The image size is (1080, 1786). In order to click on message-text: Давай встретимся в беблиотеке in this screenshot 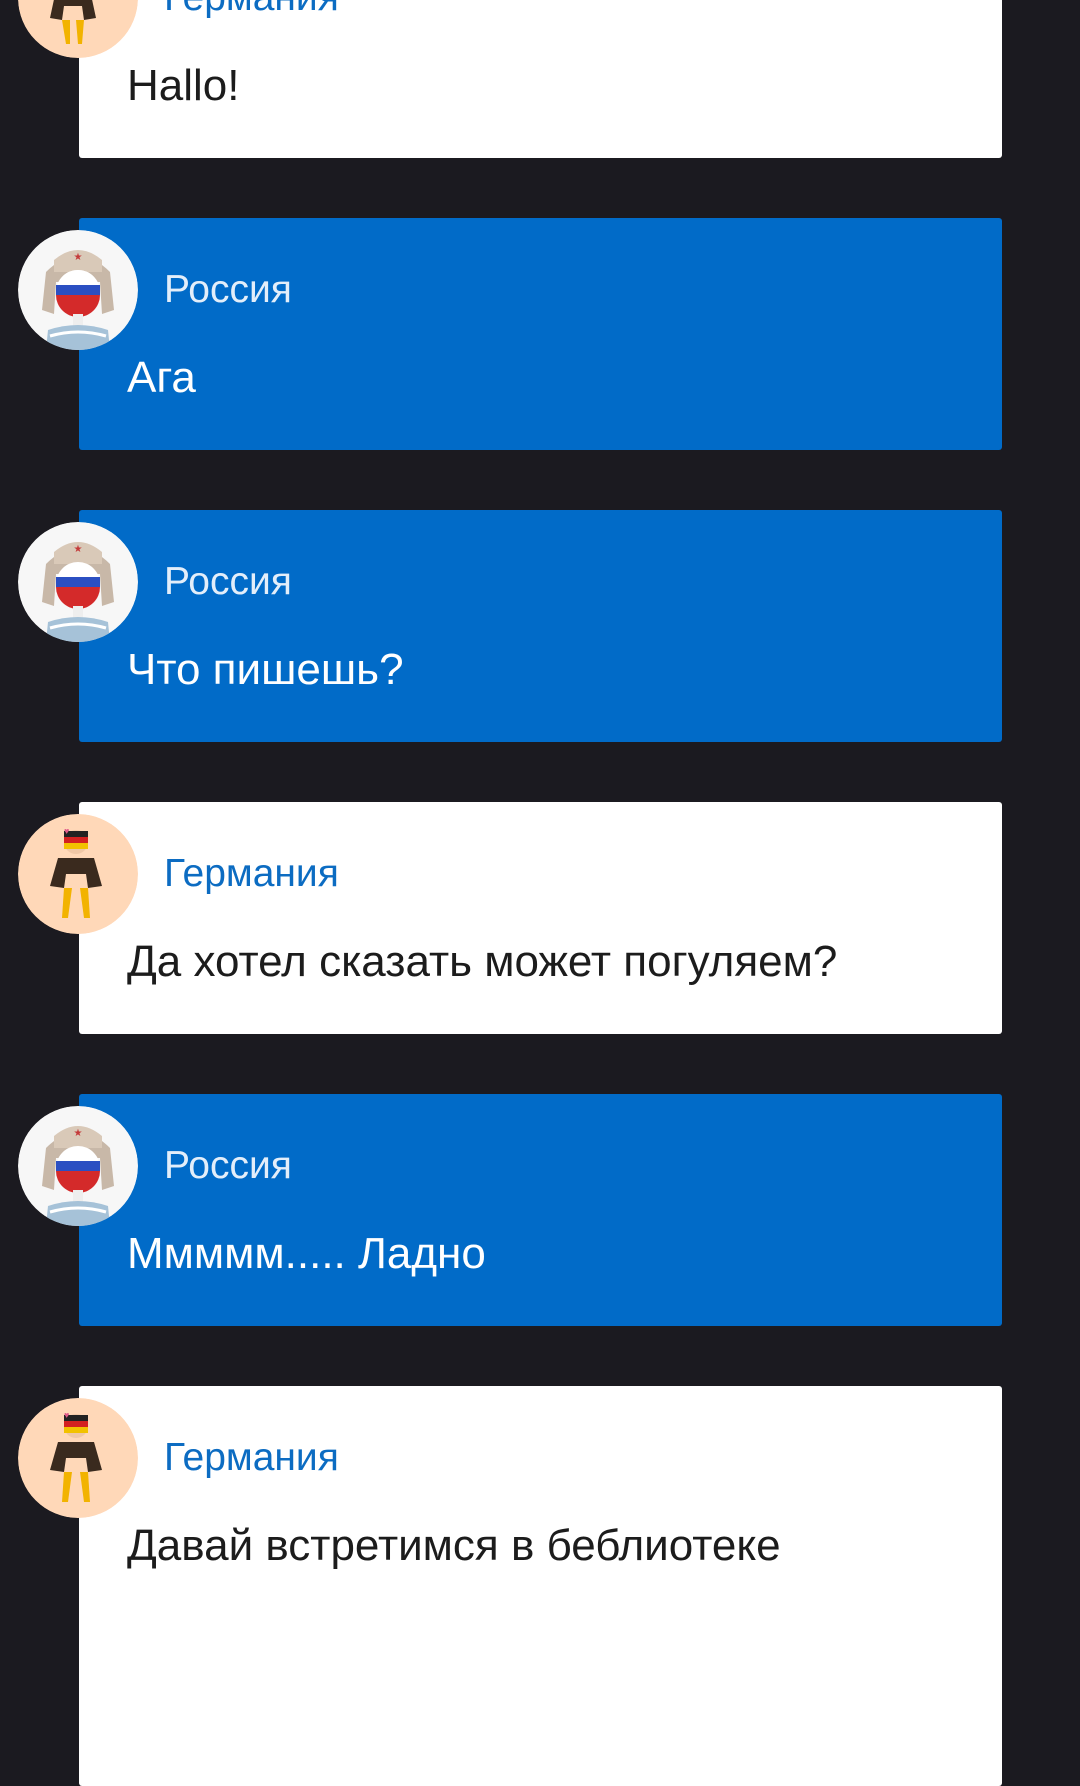, I will do `click(454, 1545)`.